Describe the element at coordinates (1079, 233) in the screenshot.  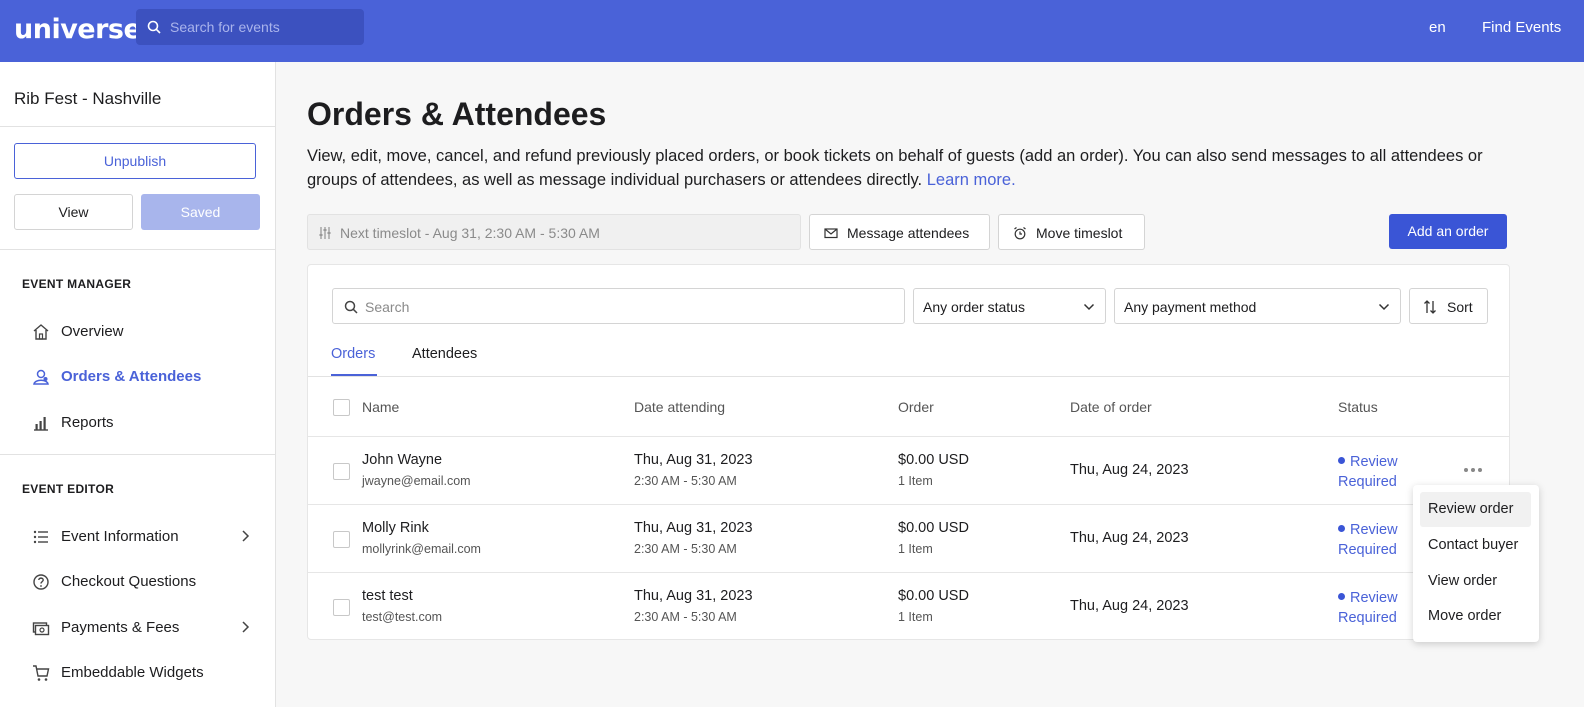
I see `move-timeslot-label: Move timeslot` at that location.